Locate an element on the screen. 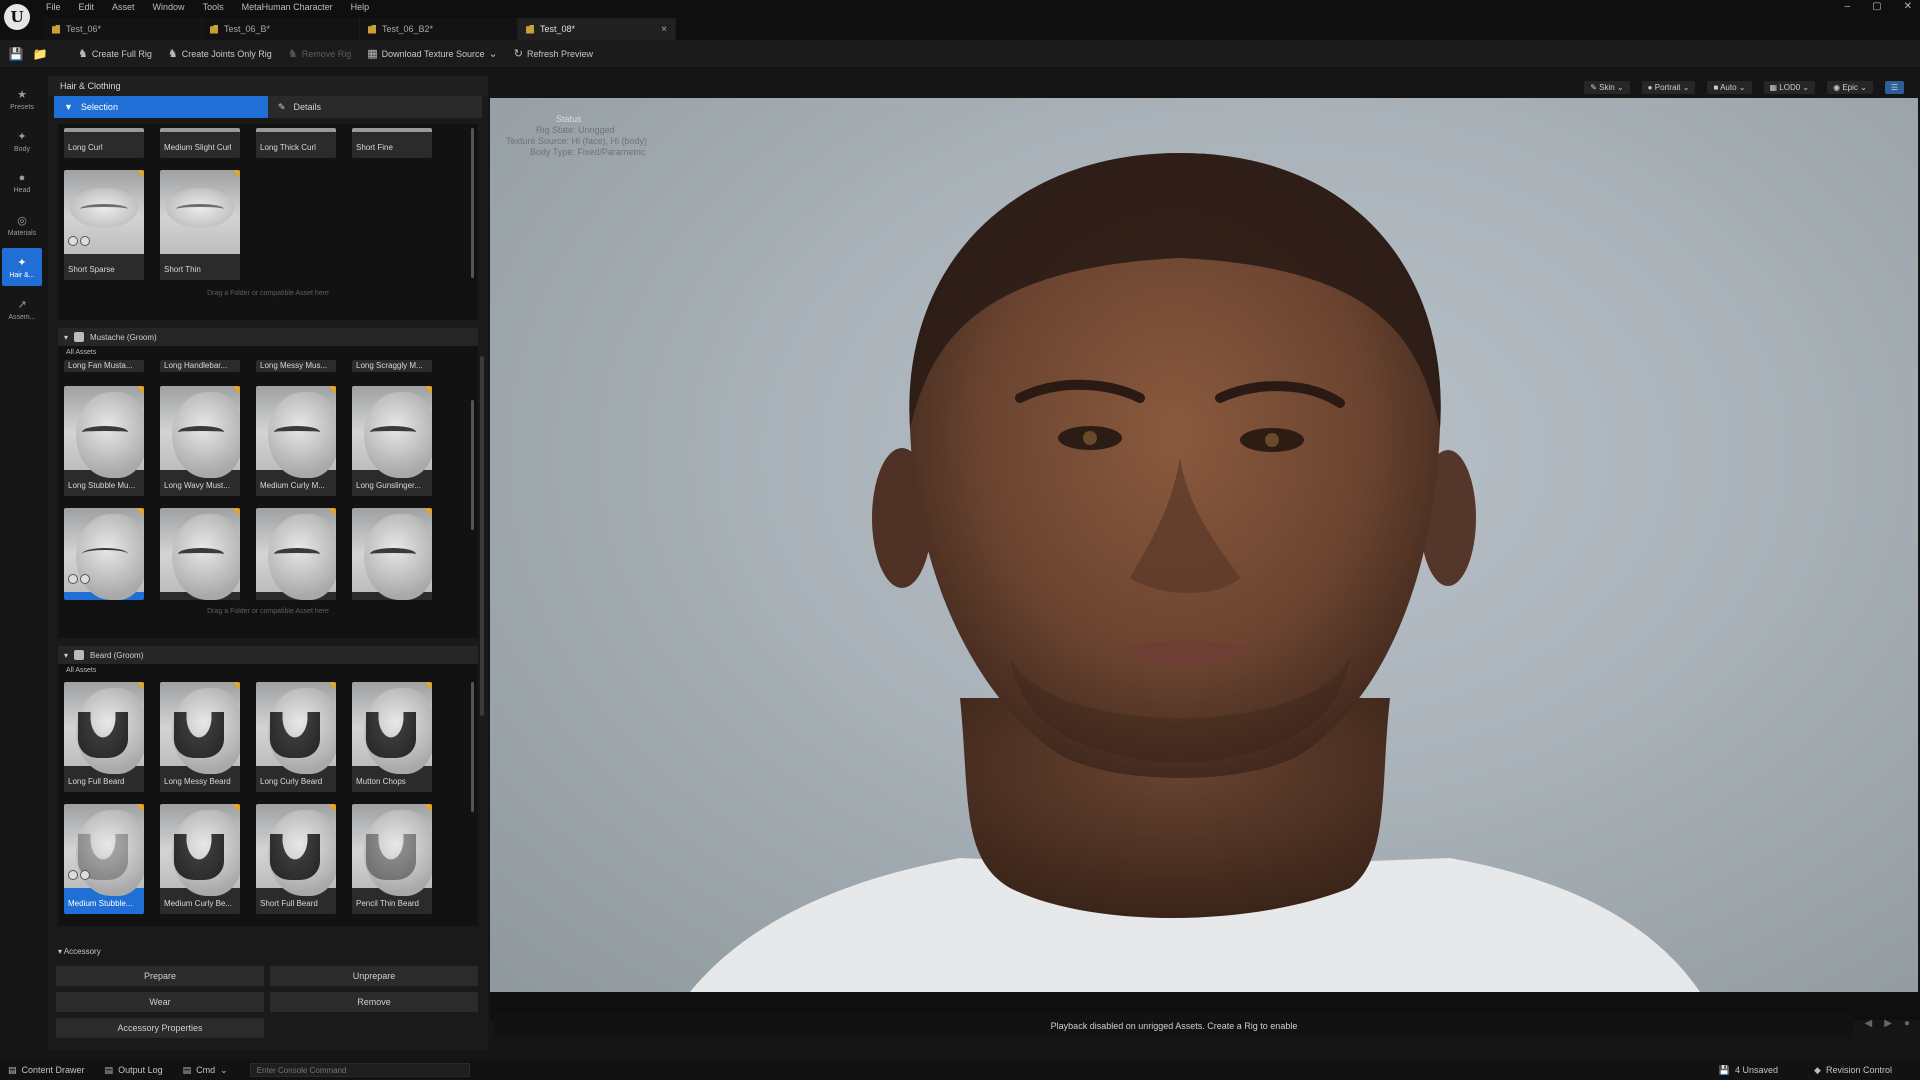 This screenshot has width=1920, height=1080. menu-help: Help is located at coordinates (360, 7).